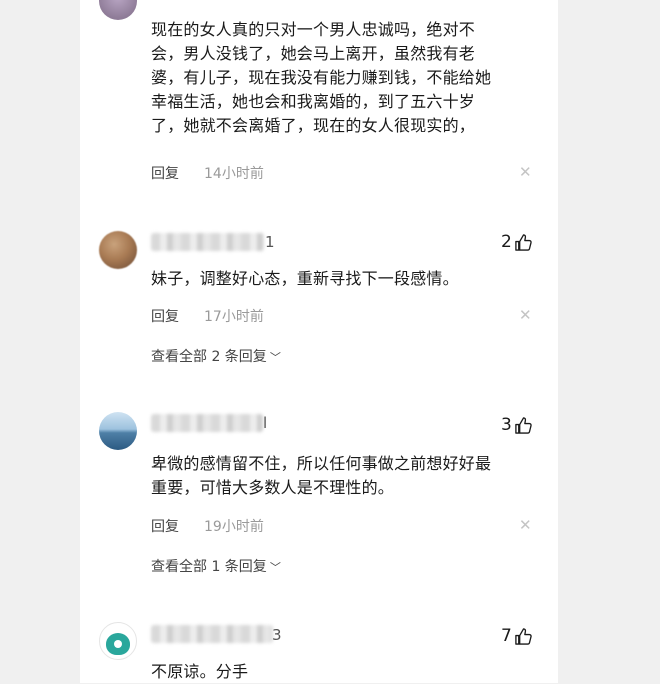 The image size is (660, 684). What do you see at coordinates (209, 357) in the screenshot?
I see `view-all-label: 查看全部 2 条回复` at bounding box center [209, 357].